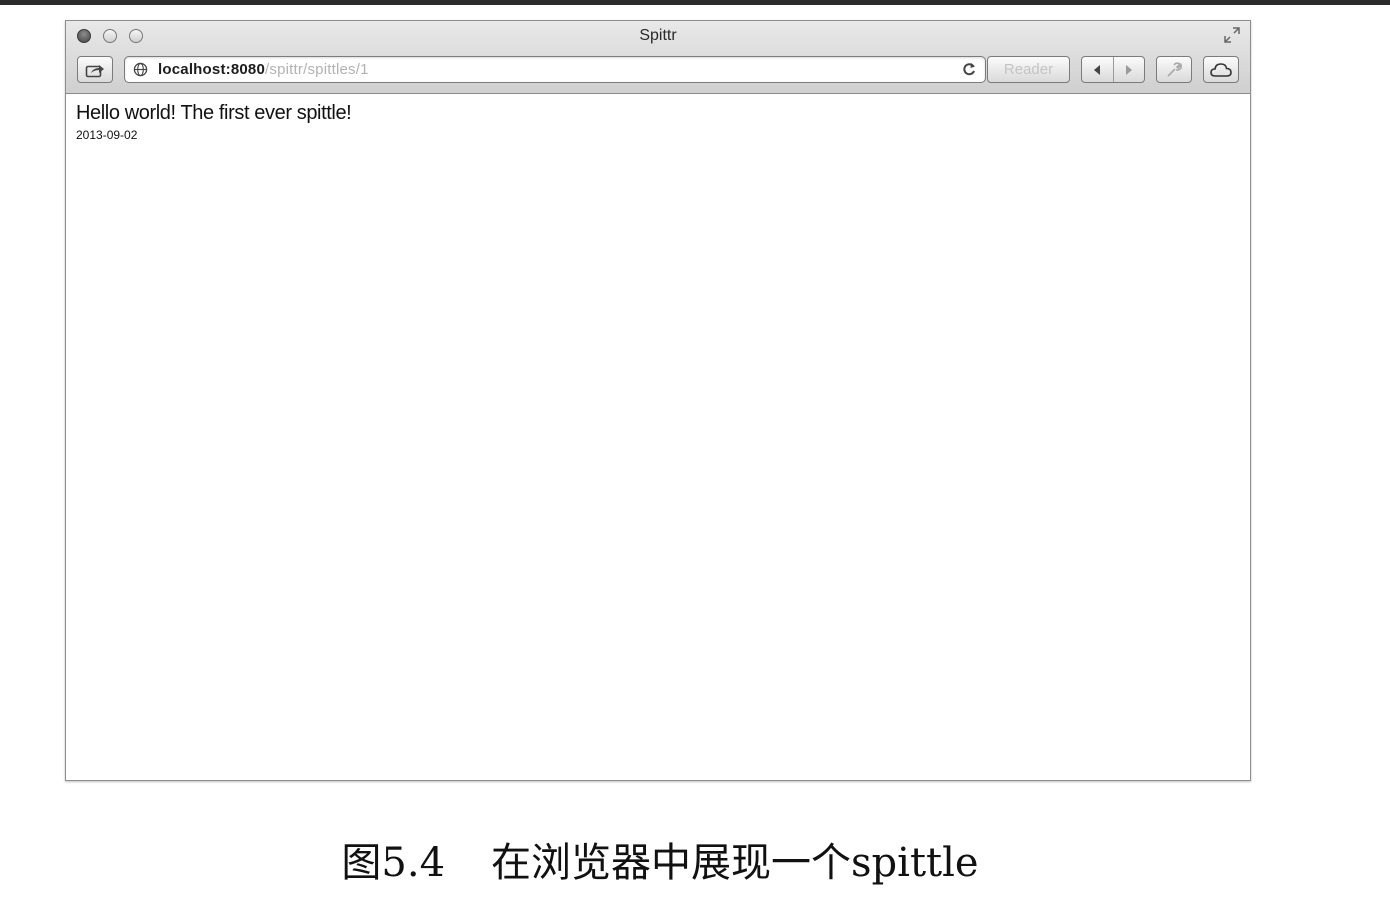  I want to click on wrench-icon, so click(1174, 69).